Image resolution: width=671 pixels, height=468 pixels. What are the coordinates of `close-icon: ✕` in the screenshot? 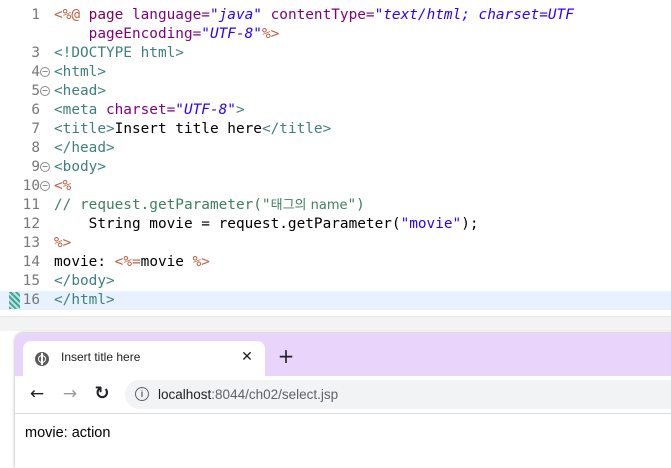 It's located at (247, 357).